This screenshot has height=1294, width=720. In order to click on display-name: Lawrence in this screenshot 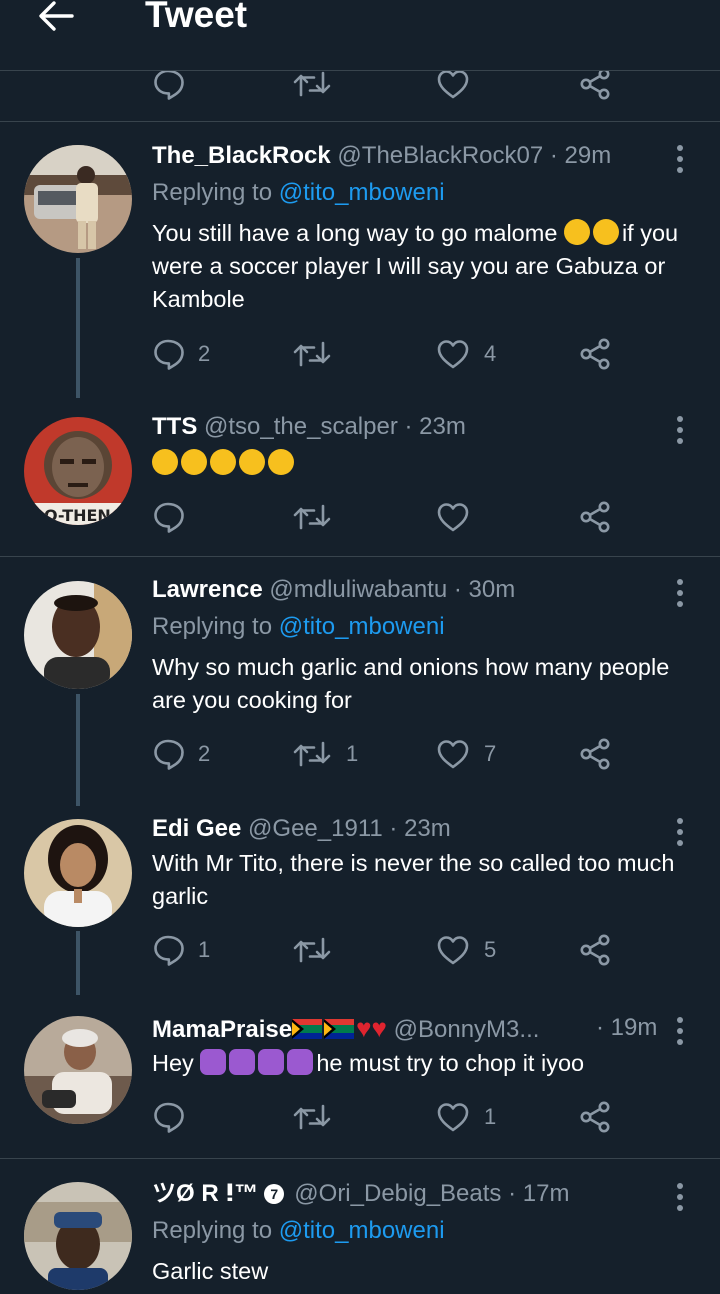, I will do `click(207, 589)`.